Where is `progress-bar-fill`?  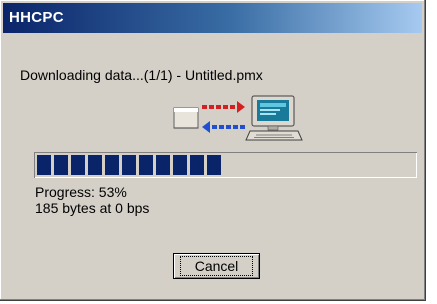 progress-bar-fill is located at coordinates (129, 165).